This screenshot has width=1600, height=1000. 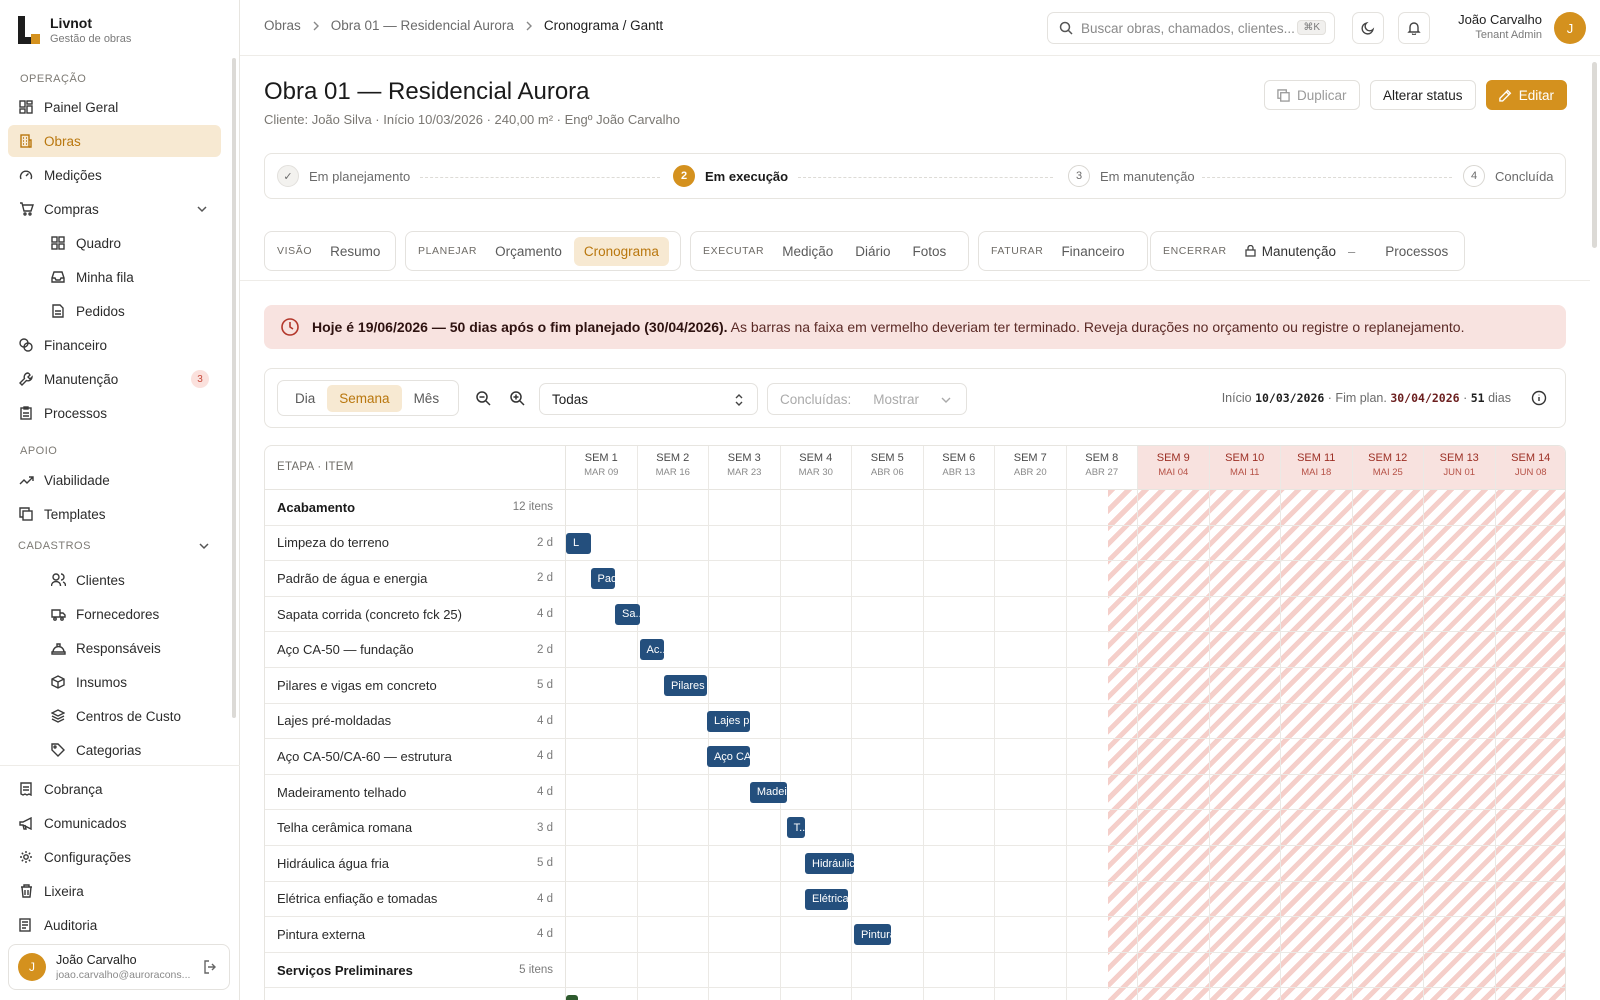 What do you see at coordinates (415, 970) in the screenshot?
I see `gantt-group-row: Serviços Preliminares 5 itens` at bounding box center [415, 970].